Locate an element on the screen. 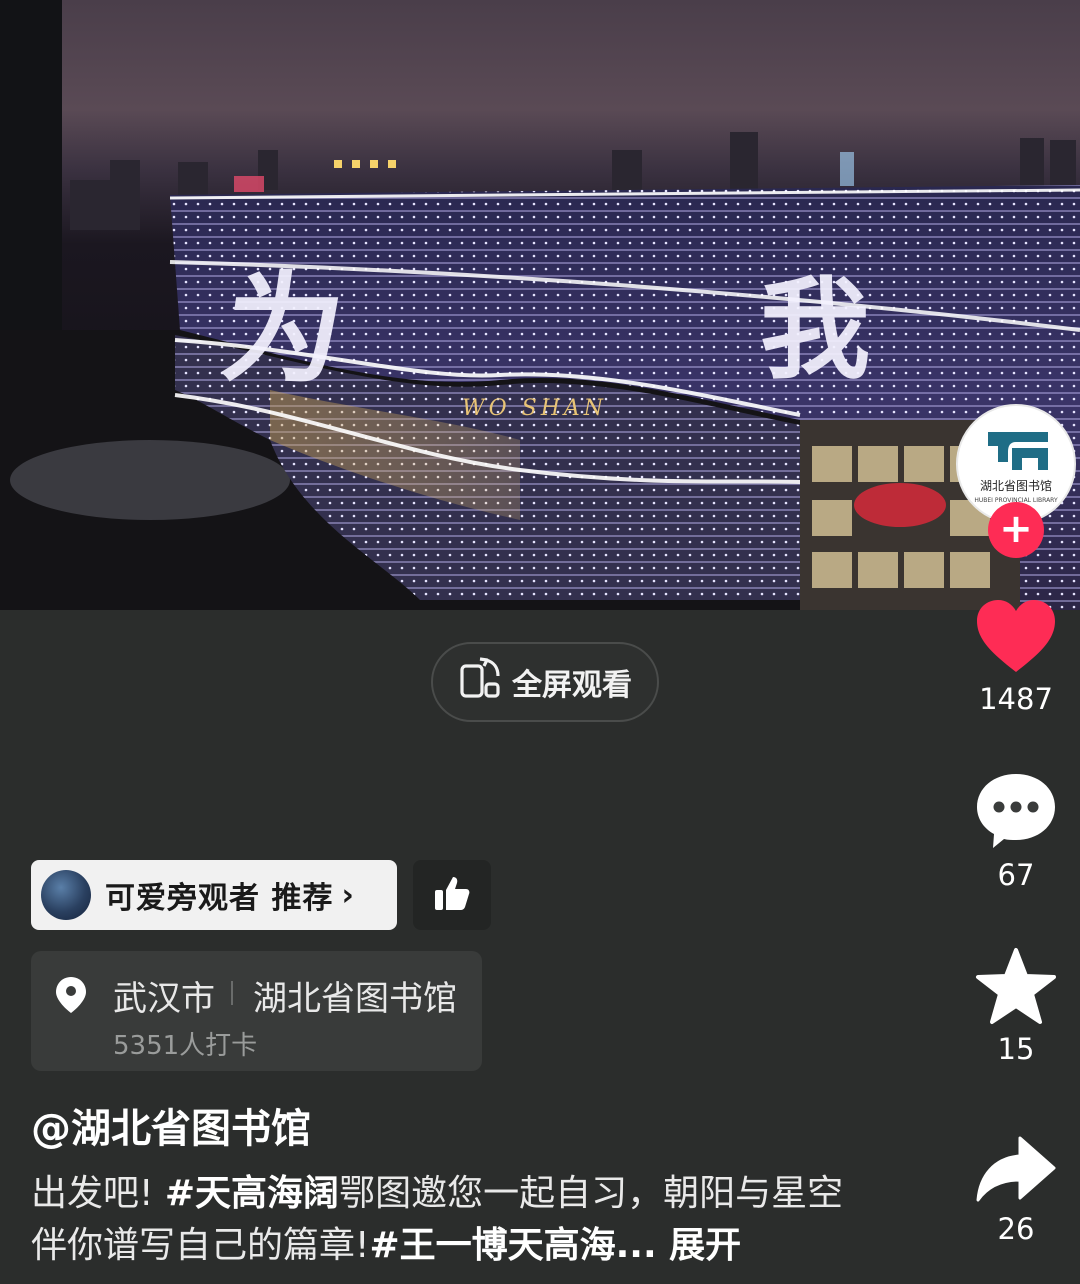 Image resolution: width=1080 pixels, height=1284 pixels. recommend-pill: 可爱旁观者 推荐 › is located at coordinates (214, 895).